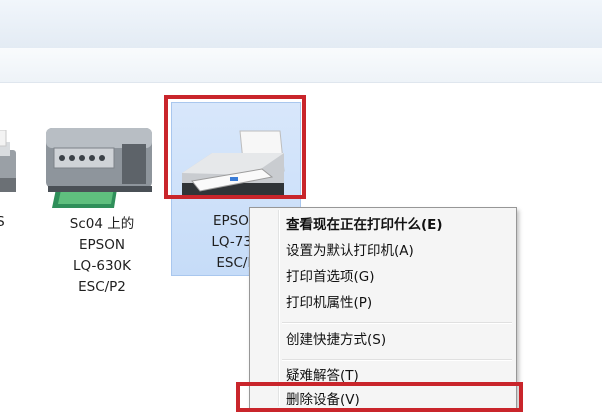 The image size is (602, 412). Describe the element at coordinates (301, 65) in the screenshot. I see `toolbar` at that location.